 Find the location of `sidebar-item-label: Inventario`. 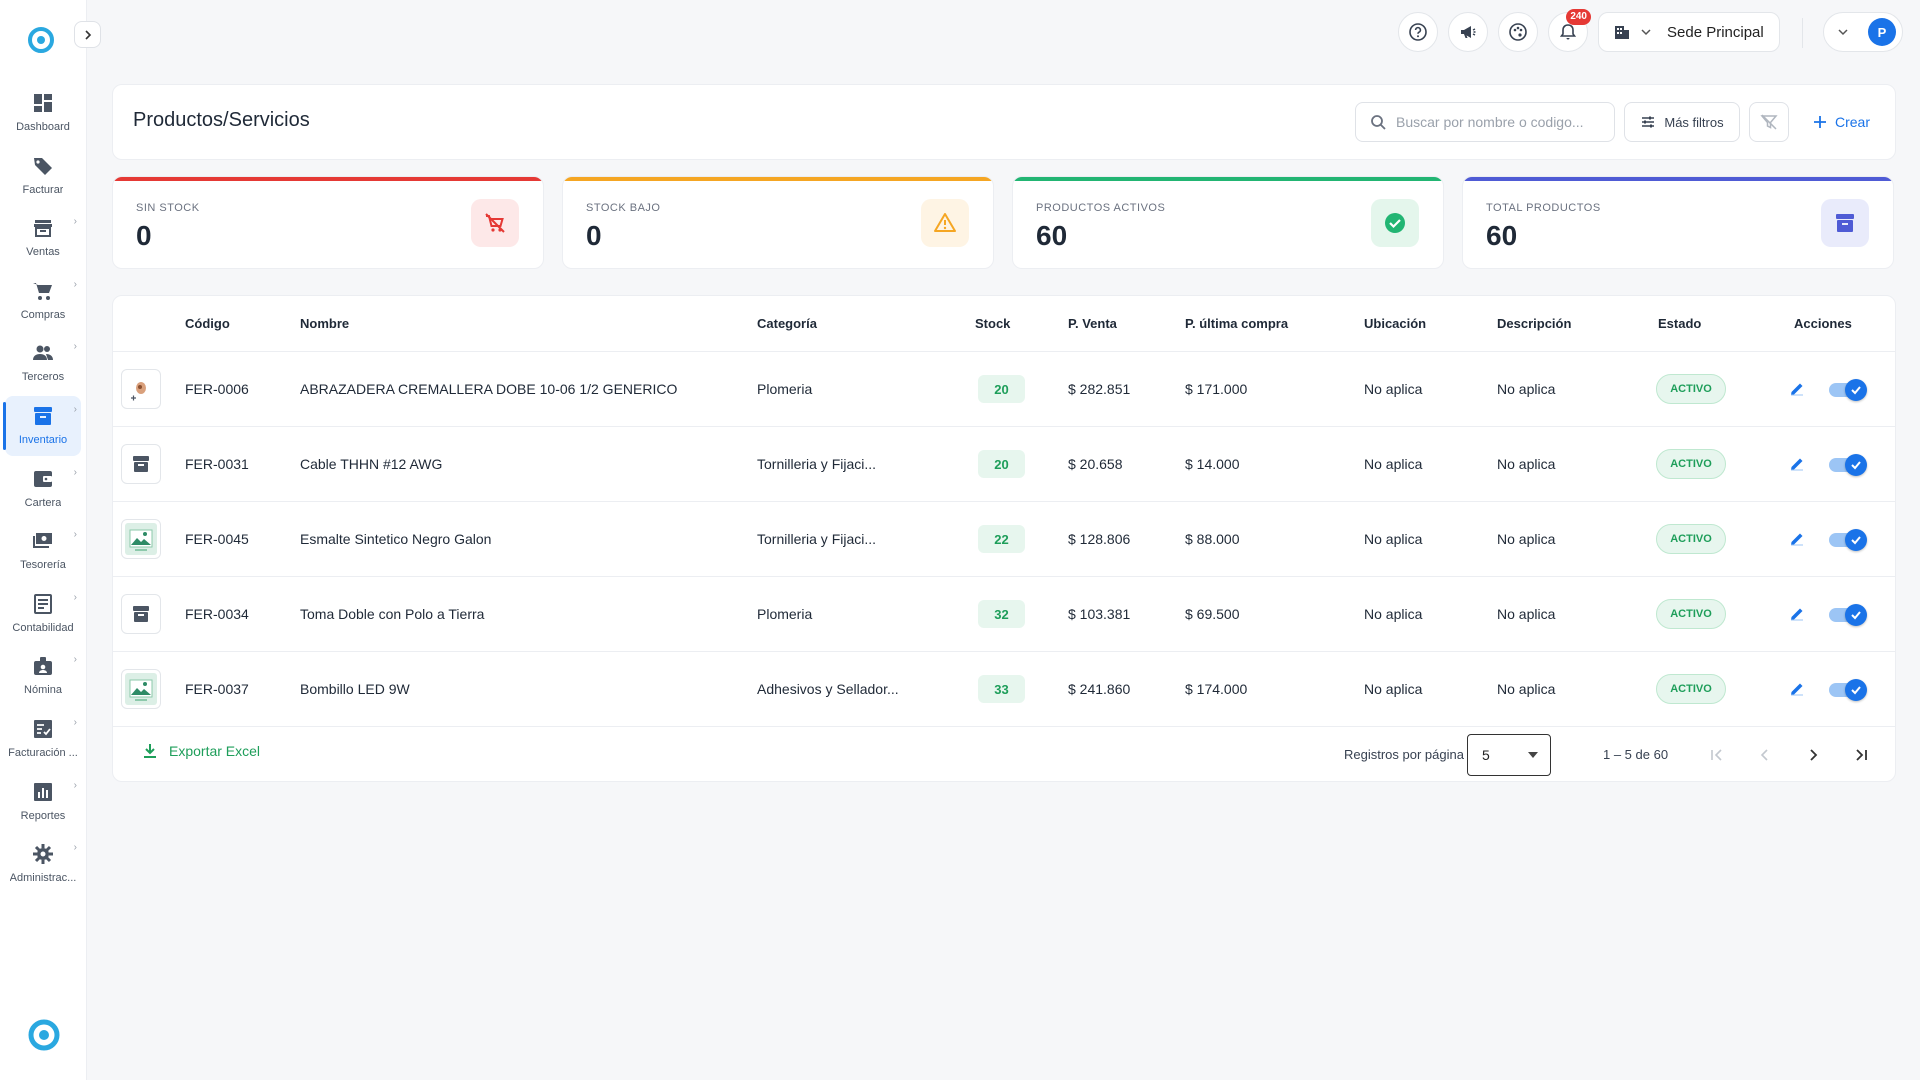

sidebar-item-label: Inventario is located at coordinates (43, 440).